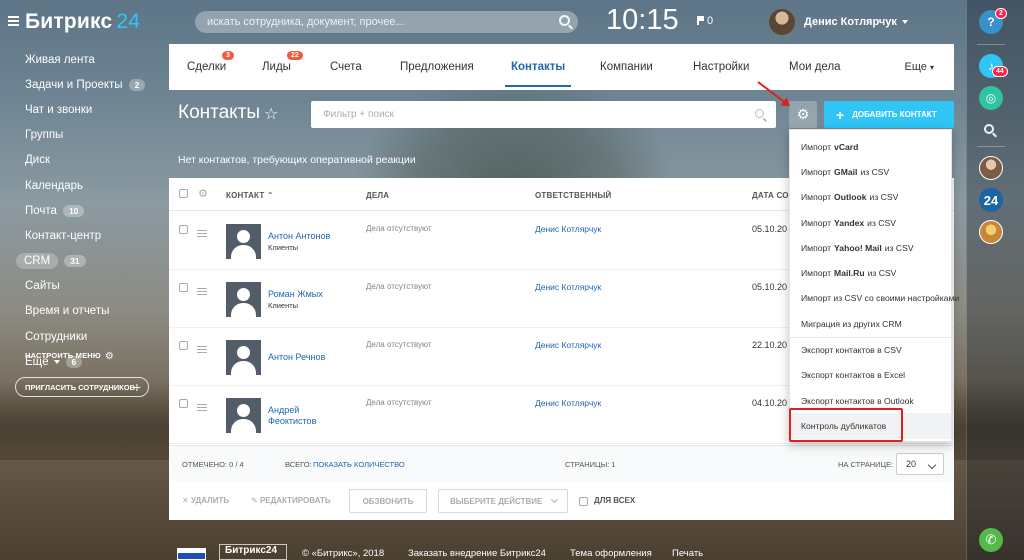 This screenshot has height=560, width=1024. Describe the element at coordinates (80, 185) in the screenshot. I see `sidebar-item-calendar: Календарь` at that location.